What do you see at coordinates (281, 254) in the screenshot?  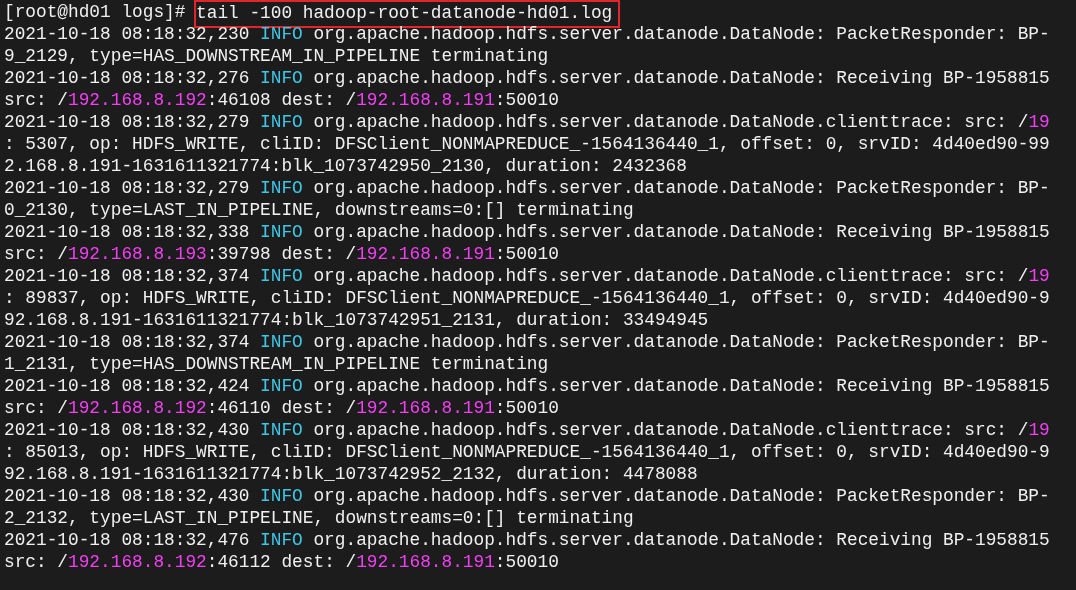 I see `log-text: :39798 dest: /` at bounding box center [281, 254].